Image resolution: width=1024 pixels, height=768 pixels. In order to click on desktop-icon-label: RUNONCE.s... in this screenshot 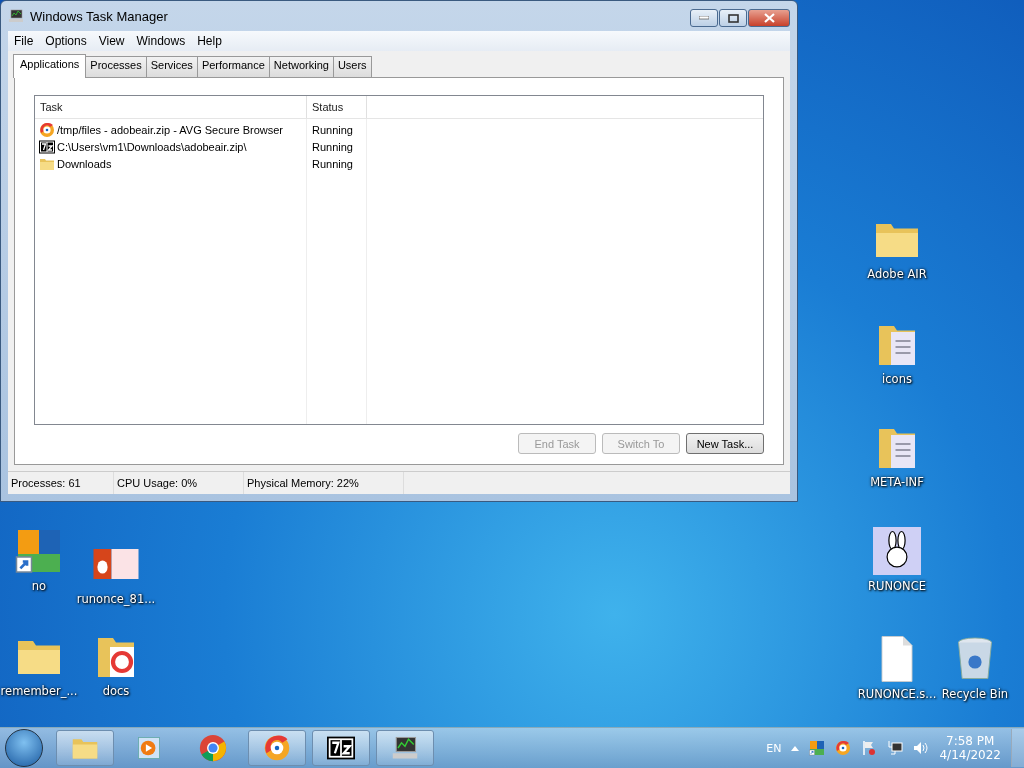, I will do `click(897, 694)`.